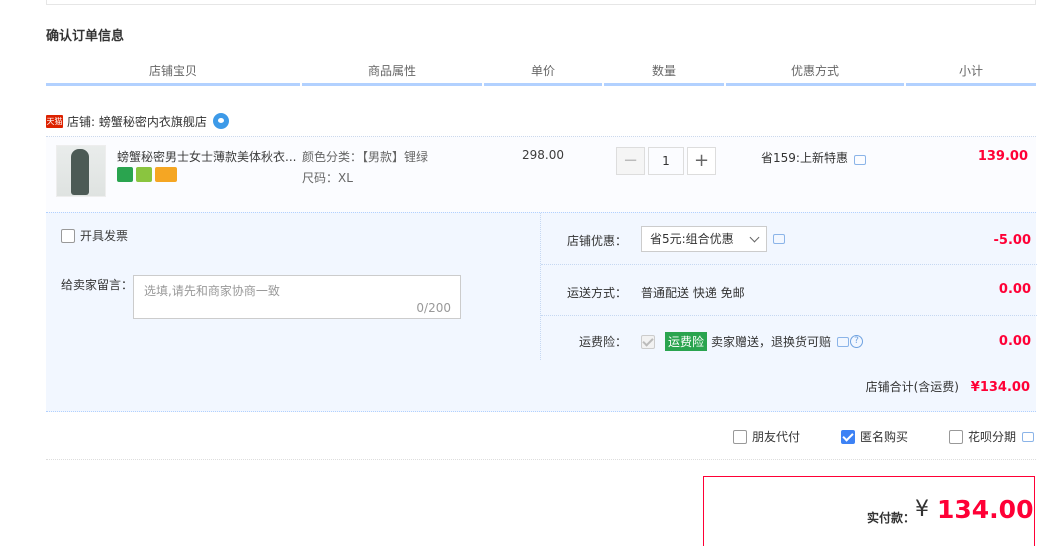 The image size is (1052, 546). Describe the element at coordinates (596, 293) in the screenshot. I see `shipping-label: 运送方式：` at that location.